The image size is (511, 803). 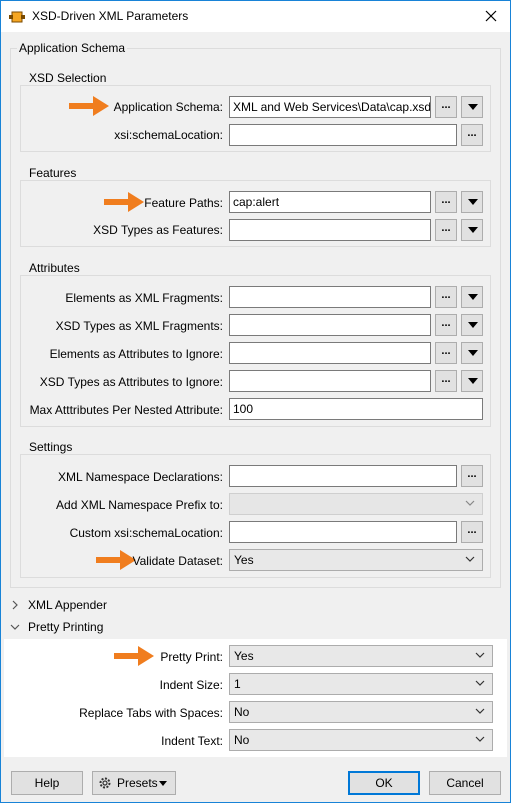 What do you see at coordinates (330, 381) in the screenshot?
I see `xsd-types-ignore-input` at bounding box center [330, 381].